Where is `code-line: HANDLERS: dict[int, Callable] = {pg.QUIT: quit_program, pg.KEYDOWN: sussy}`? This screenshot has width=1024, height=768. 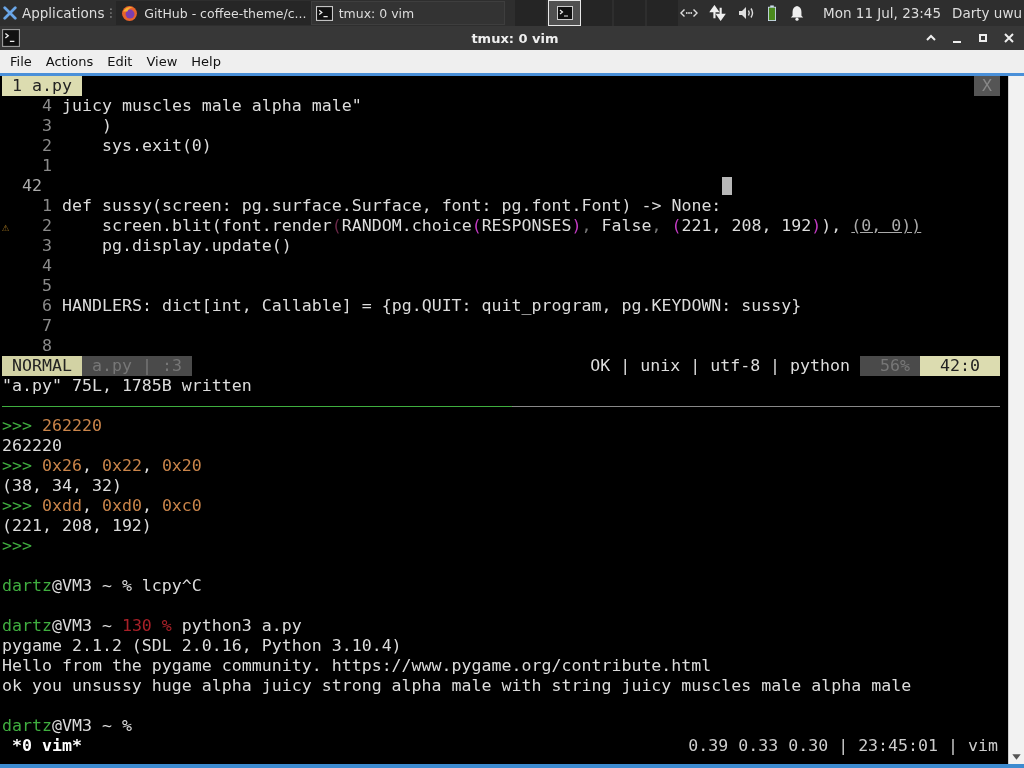
code-line: HANDLERS: dict[int, Callable] = {pg.QUIT: quit_program, pg.KEYDOWN: sussy} is located at coordinates (432, 306).